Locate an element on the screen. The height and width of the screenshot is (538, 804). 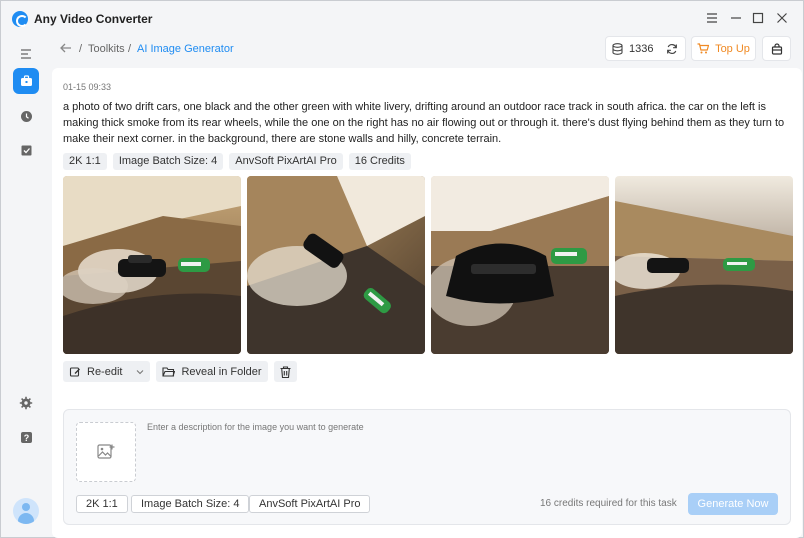
back-arrow-icon is located at coordinates (66, 49).